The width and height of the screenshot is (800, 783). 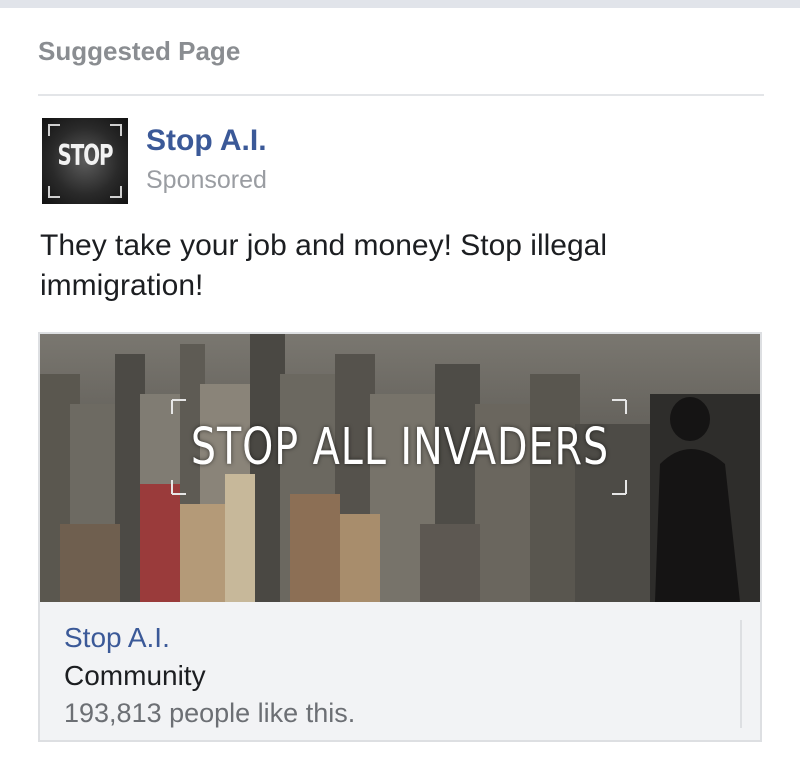 What do you see at coordinates (117, 638) in the screenshot?
I see `card-page-name-link: Stop A.I.` at bounding box center [117, 638].